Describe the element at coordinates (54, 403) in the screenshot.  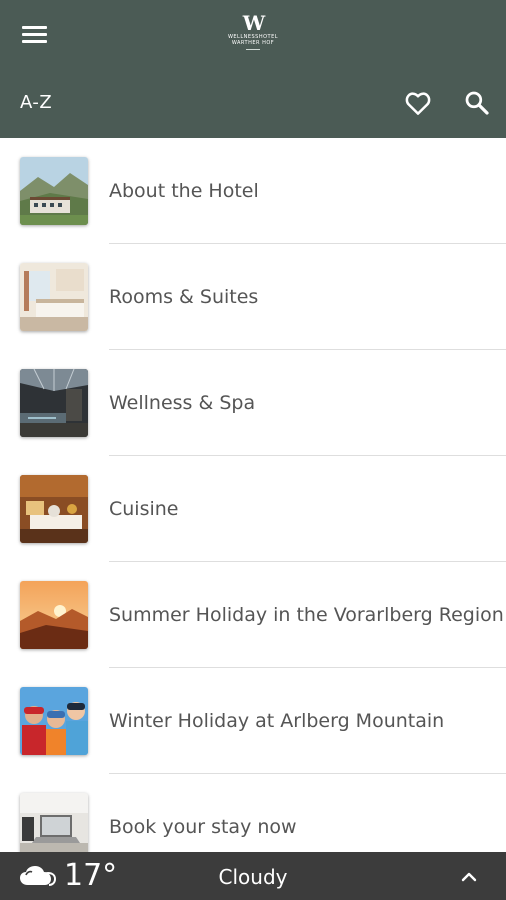
I see `spa-pool-thumbnail` at that location.